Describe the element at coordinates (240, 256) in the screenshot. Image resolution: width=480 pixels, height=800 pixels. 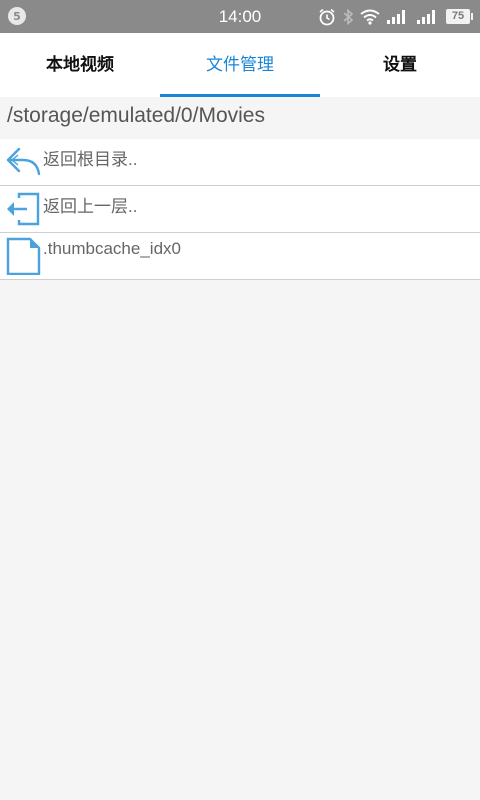
I see `list-item-file: .thumbcache_idx0` at that location.